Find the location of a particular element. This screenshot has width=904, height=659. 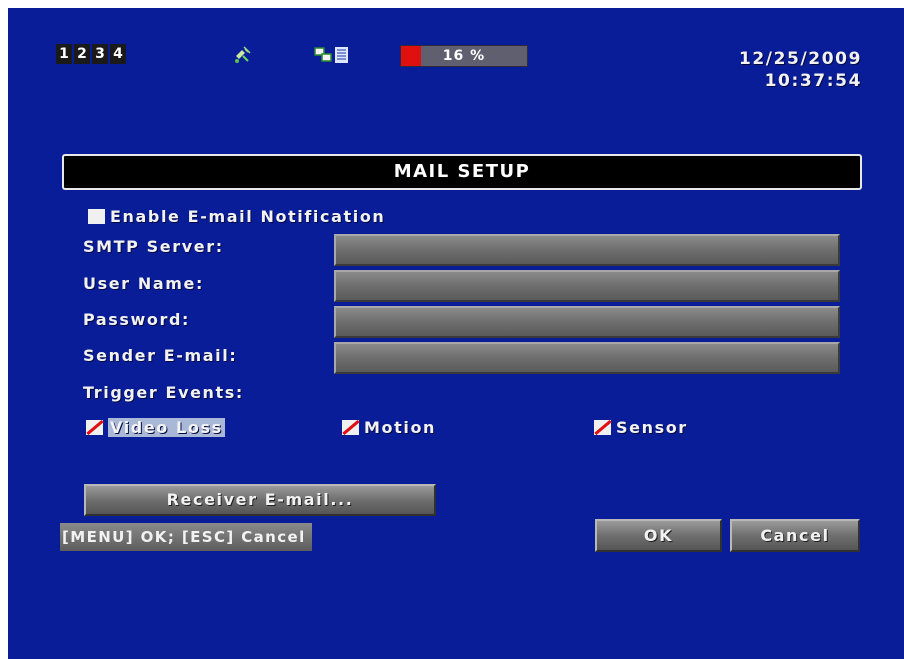

enable-notification-checkbox is located at coordinates (96, 216).